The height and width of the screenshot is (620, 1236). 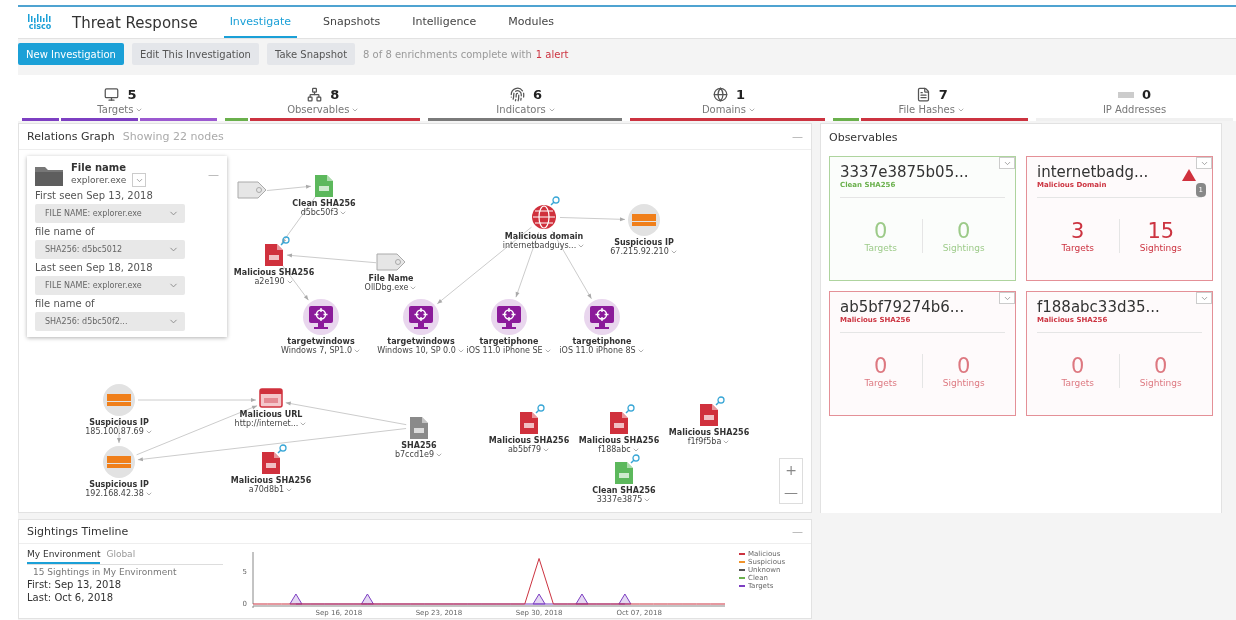 I want to click on node-value: f1f9f5ba, so click(x=704, y=441).